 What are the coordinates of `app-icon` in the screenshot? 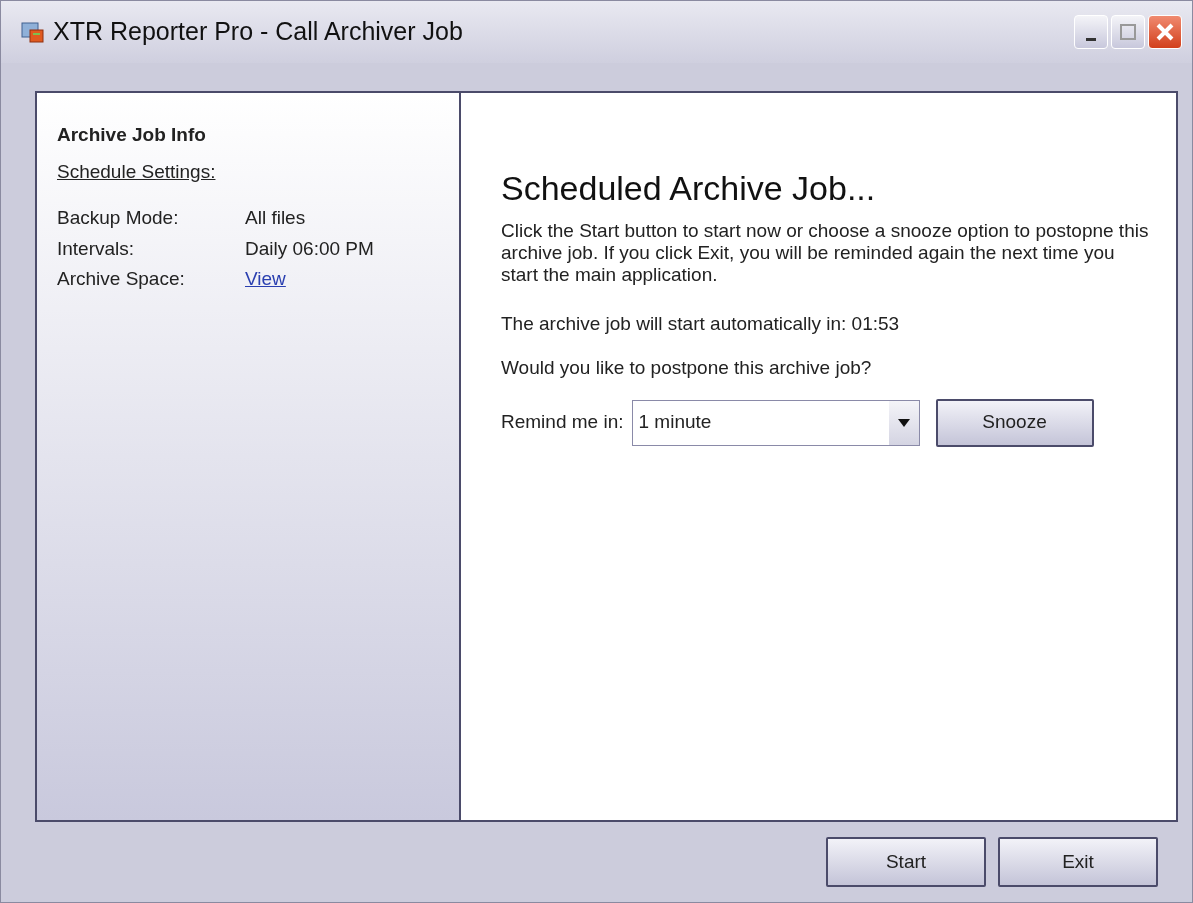 It's located at (33, 32).